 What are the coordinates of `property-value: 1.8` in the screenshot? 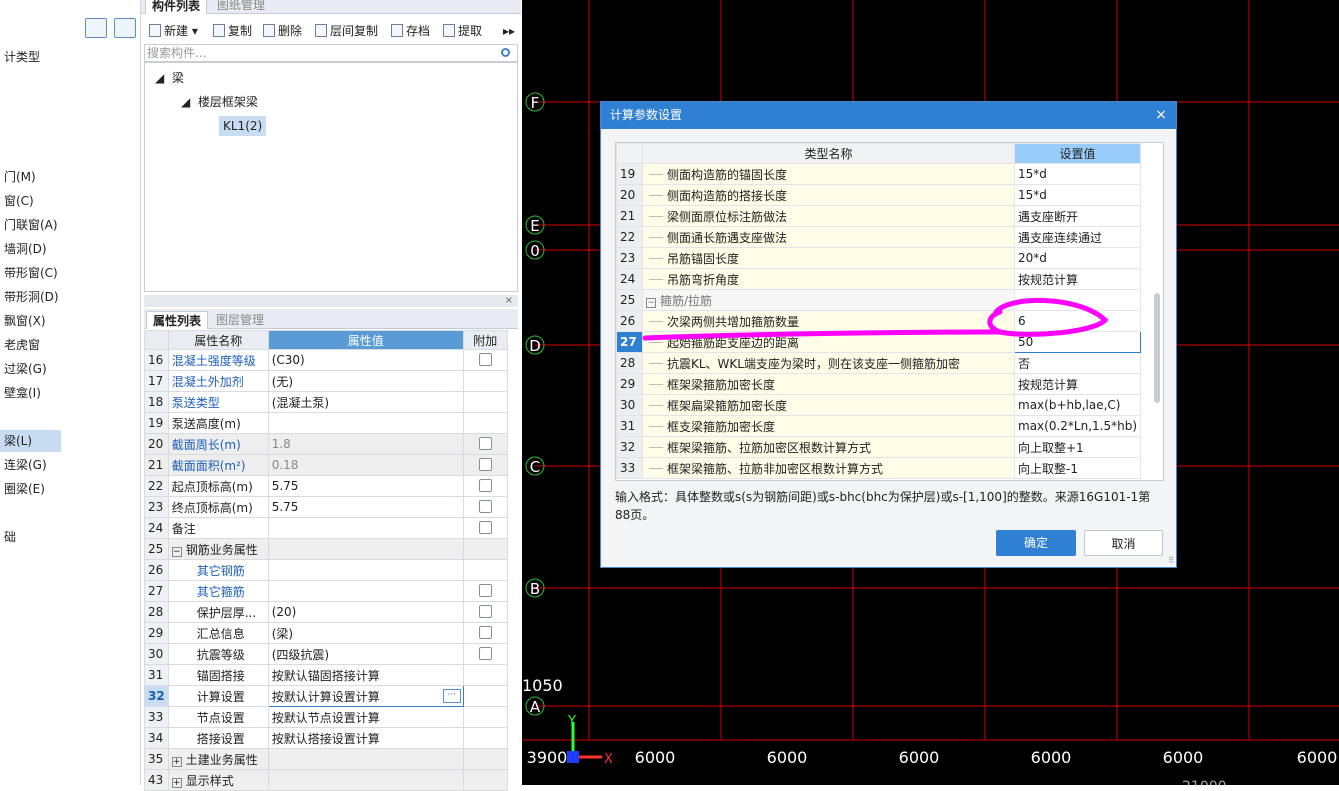 It's located at (365, 444).